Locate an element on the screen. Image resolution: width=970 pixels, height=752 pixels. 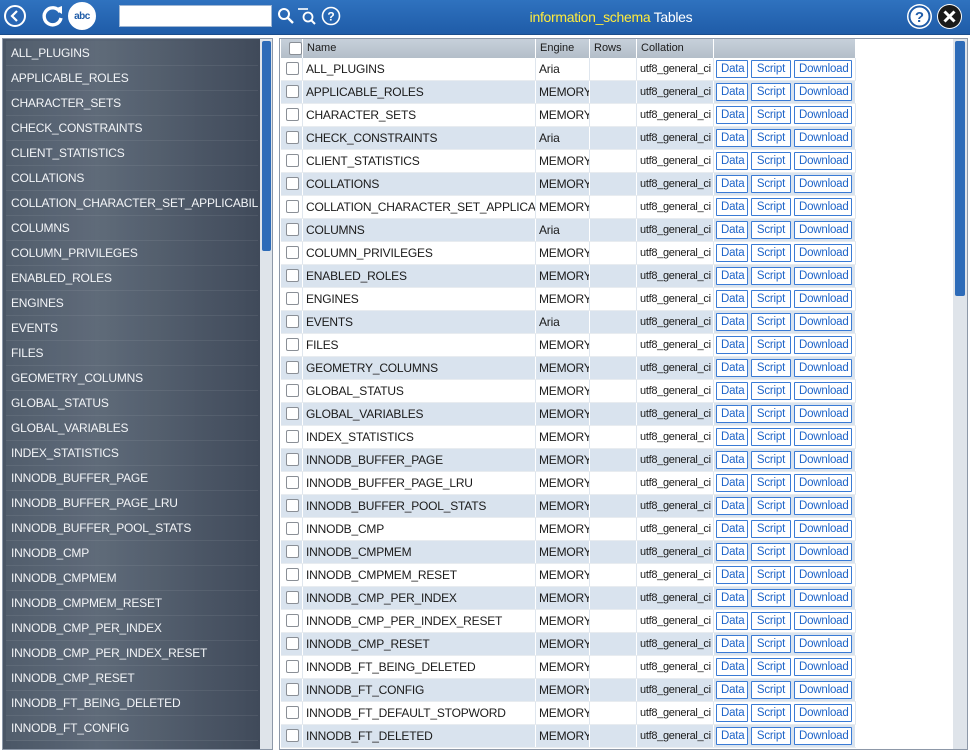
sidebar-item: GLOBAL_STATUS is located at coordinates (132, 403).